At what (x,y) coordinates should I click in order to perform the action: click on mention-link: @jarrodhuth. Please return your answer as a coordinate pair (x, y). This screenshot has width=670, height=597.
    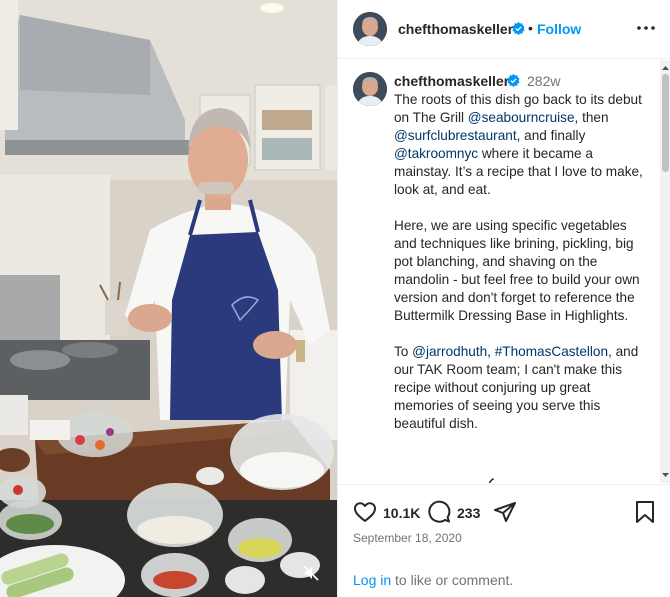
    Looking at the image, I should click on (449, 351).